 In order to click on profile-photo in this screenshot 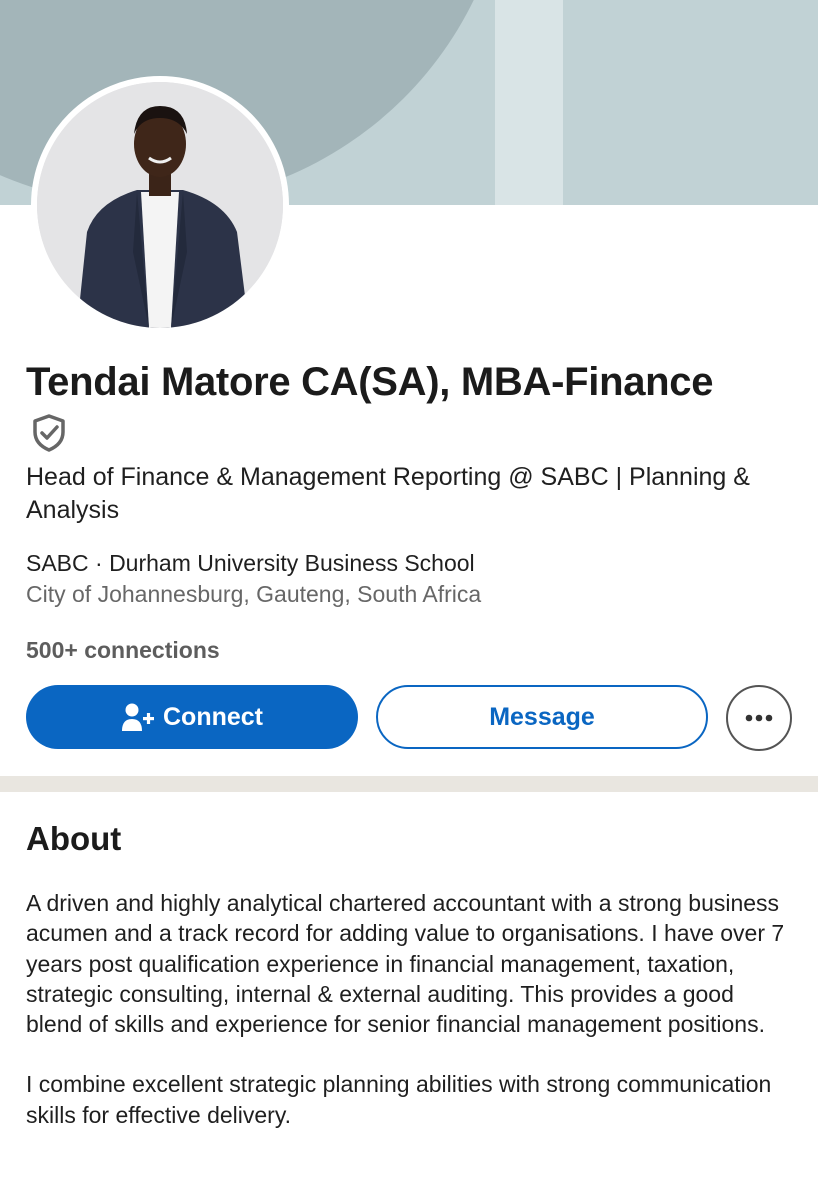, I will do `click(160, 205)`.